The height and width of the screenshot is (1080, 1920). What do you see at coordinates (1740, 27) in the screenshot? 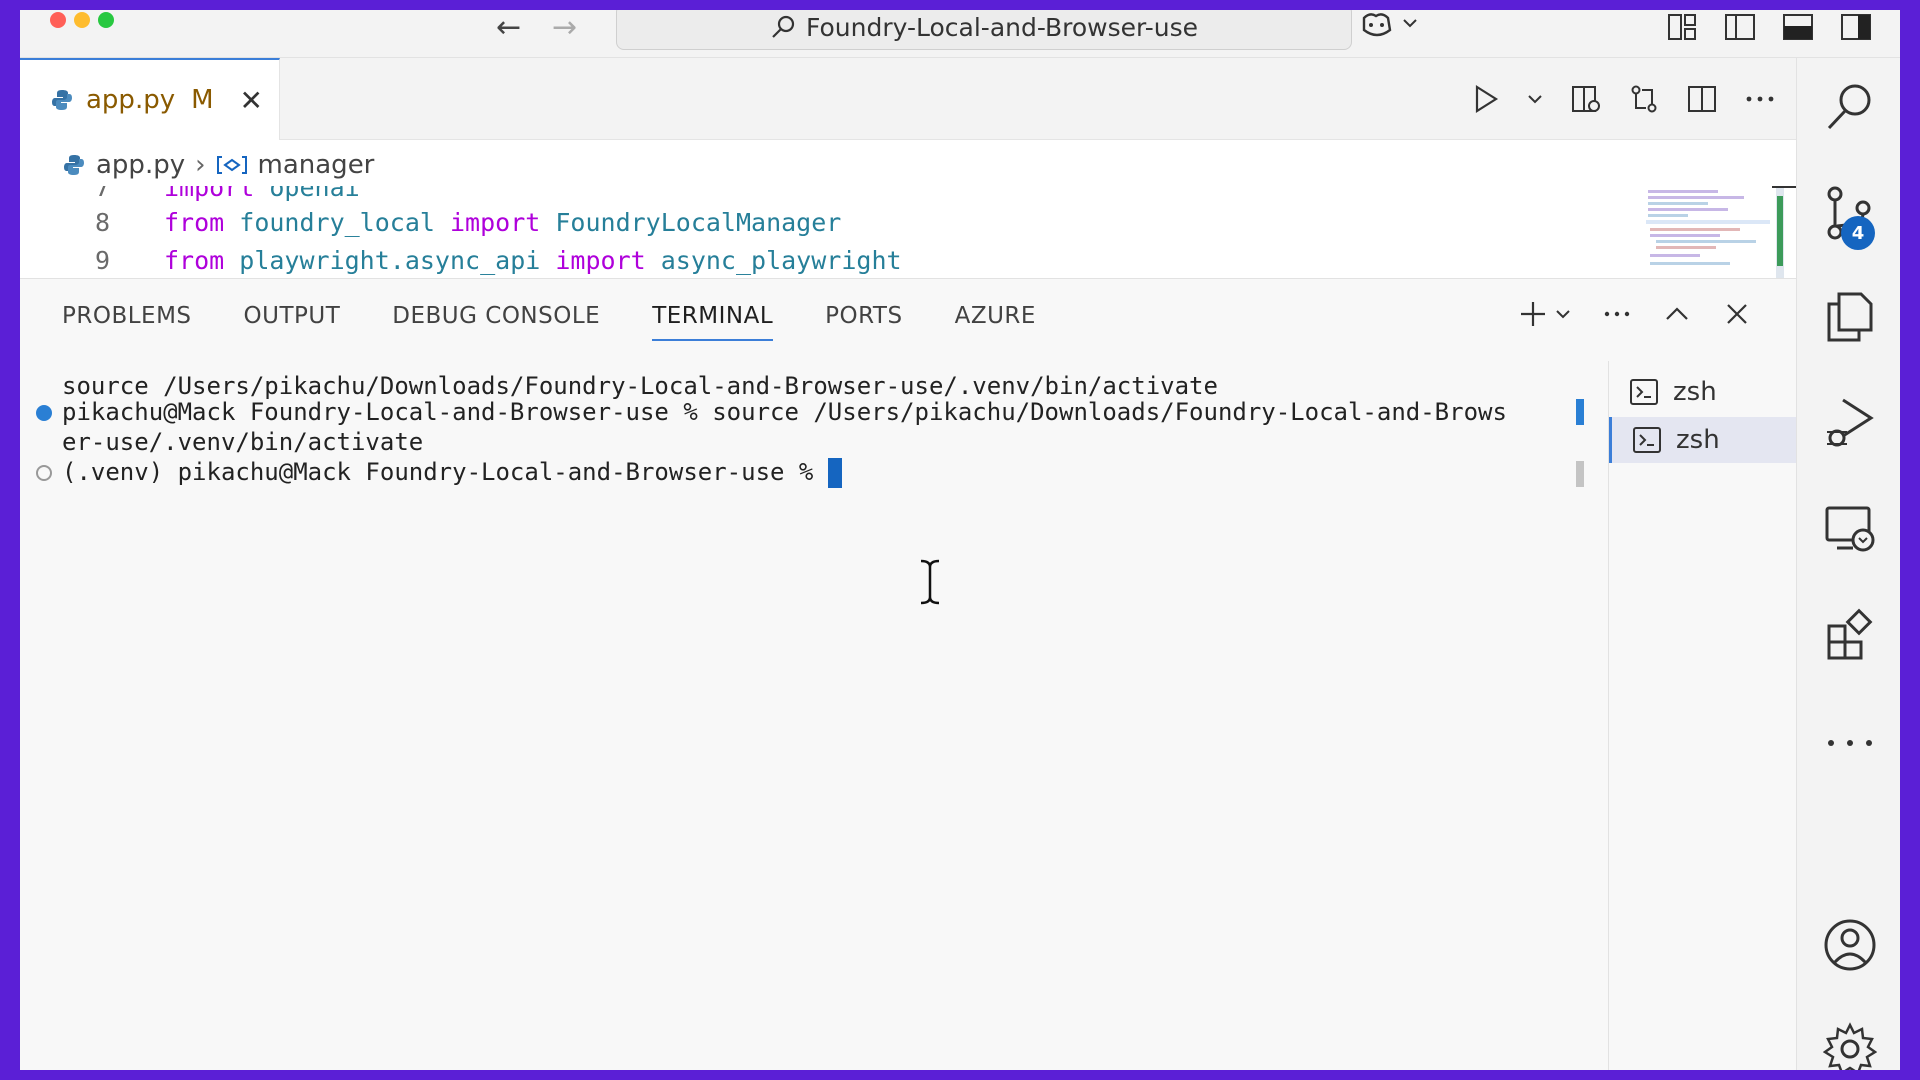
I see `toggle-primary-sidebar-icon` at bounding box center [1740, 27].